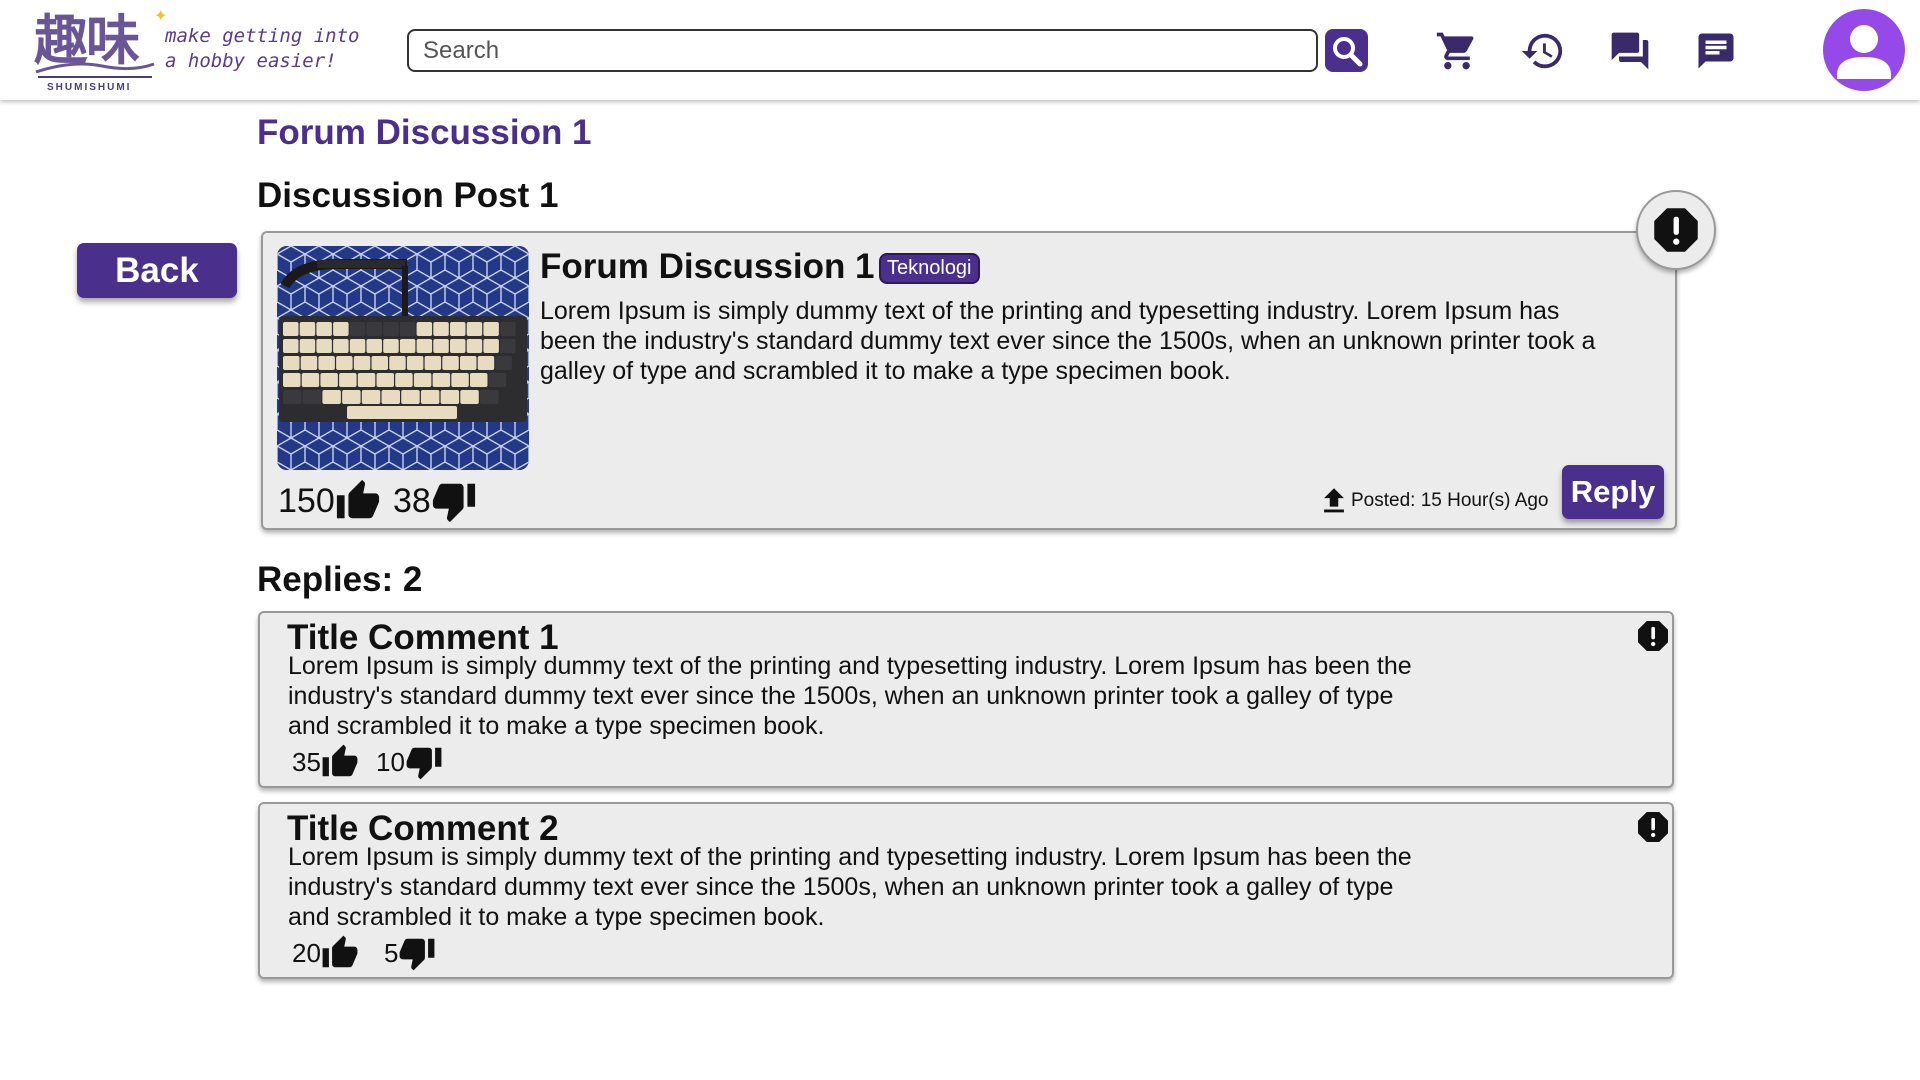  I want to click on sparkle-icon: ✦, so click(161, 16).